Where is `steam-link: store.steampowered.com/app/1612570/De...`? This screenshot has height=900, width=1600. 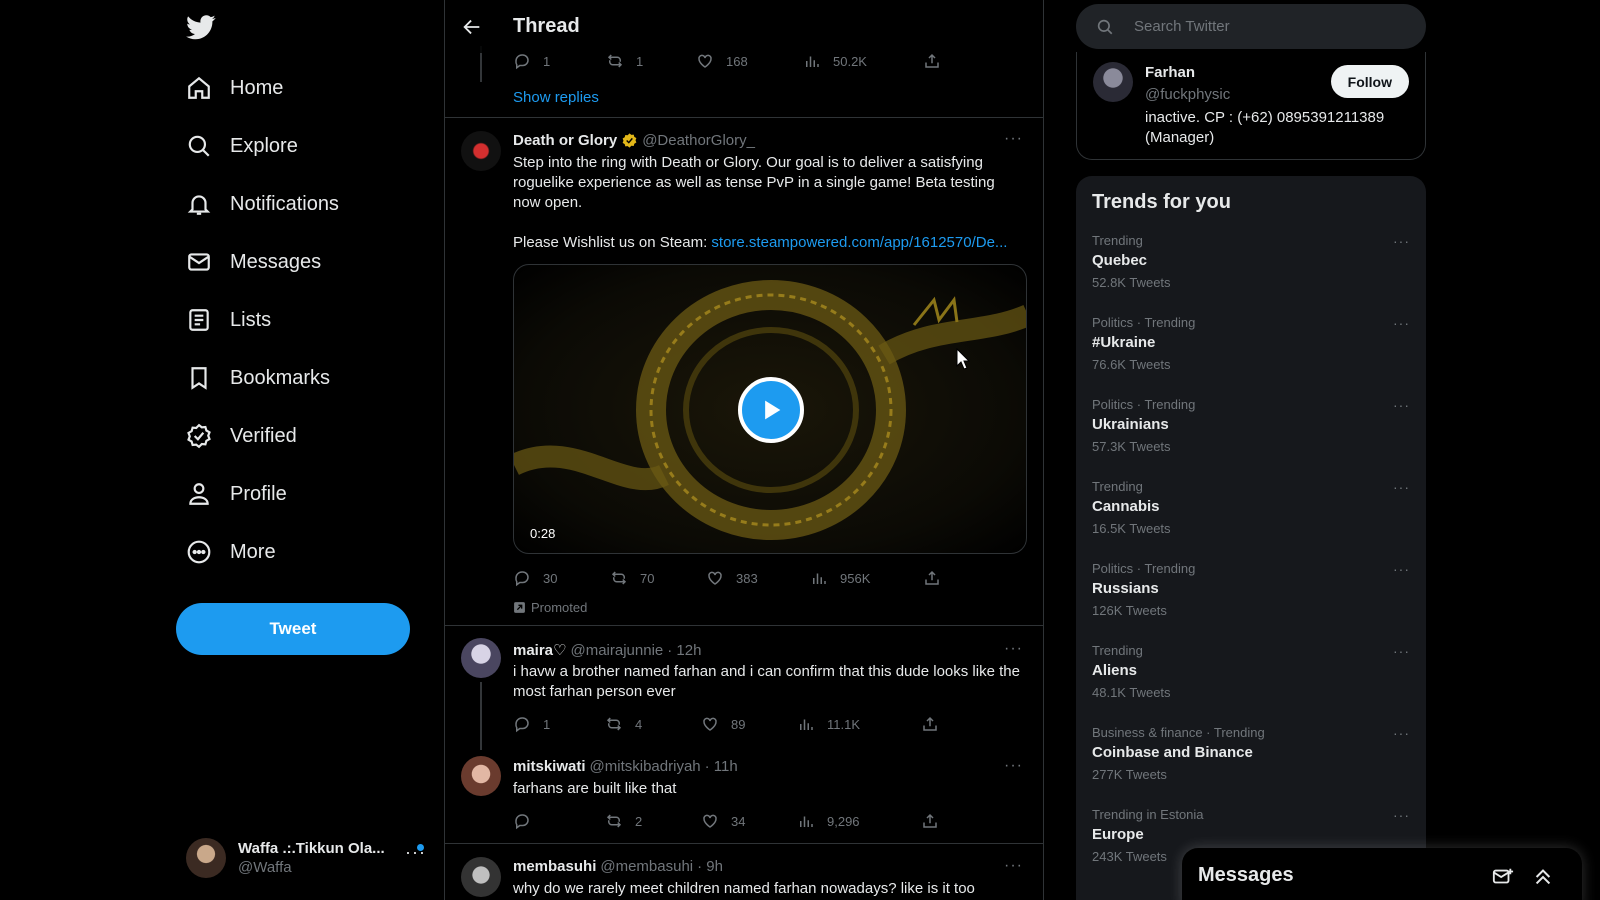 steam-link: store.steampowered.com/app/1612570/De... is located at coordinates (859, 242).